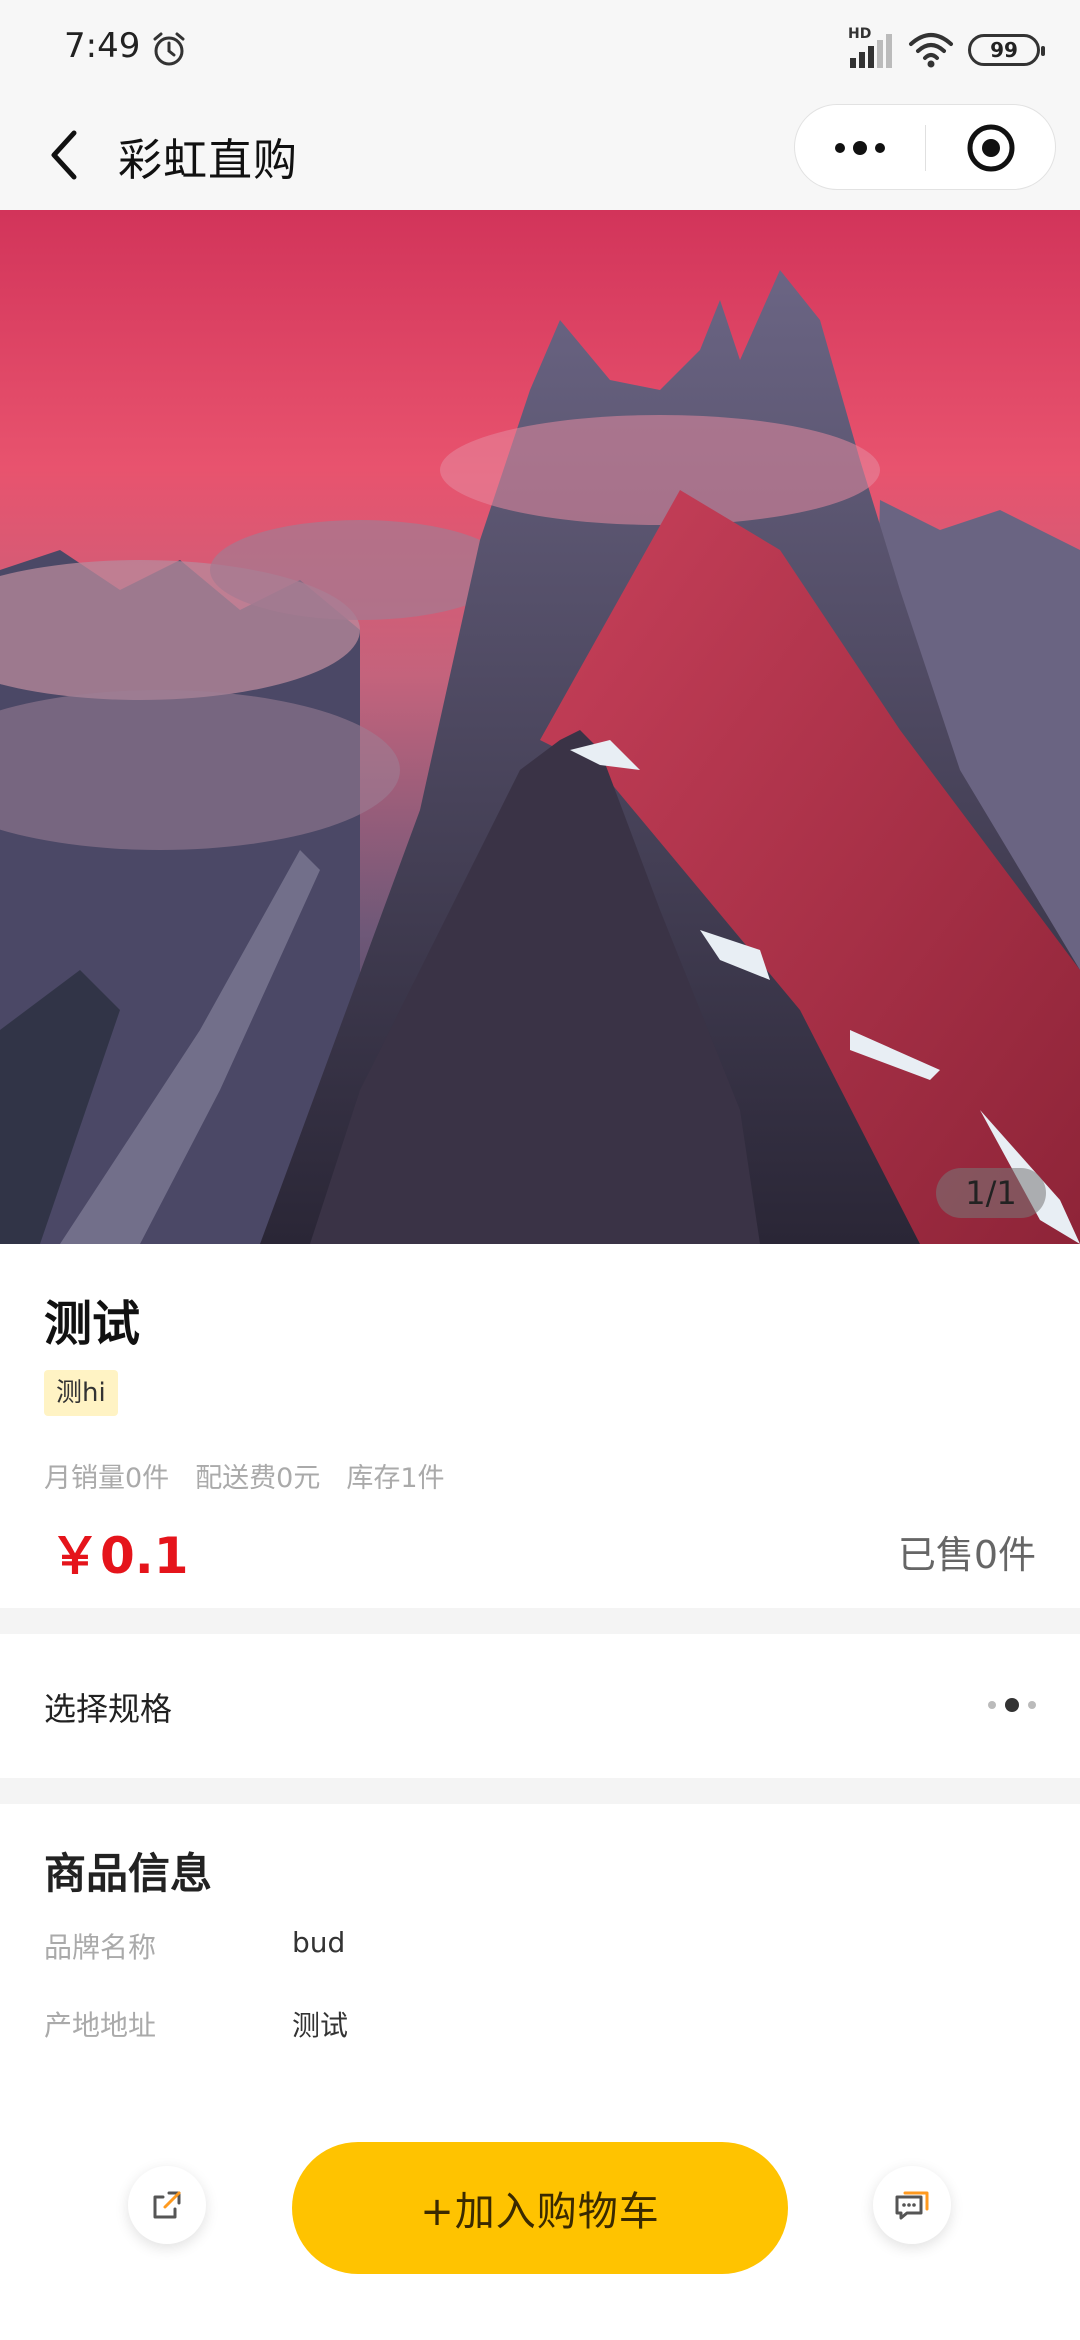 The height and width of the screenshot is (2340, 1080). Describe the element at coordinates (107, 1478) in the screenshot. I see `monthly-sales: 月销量0件` at that location.